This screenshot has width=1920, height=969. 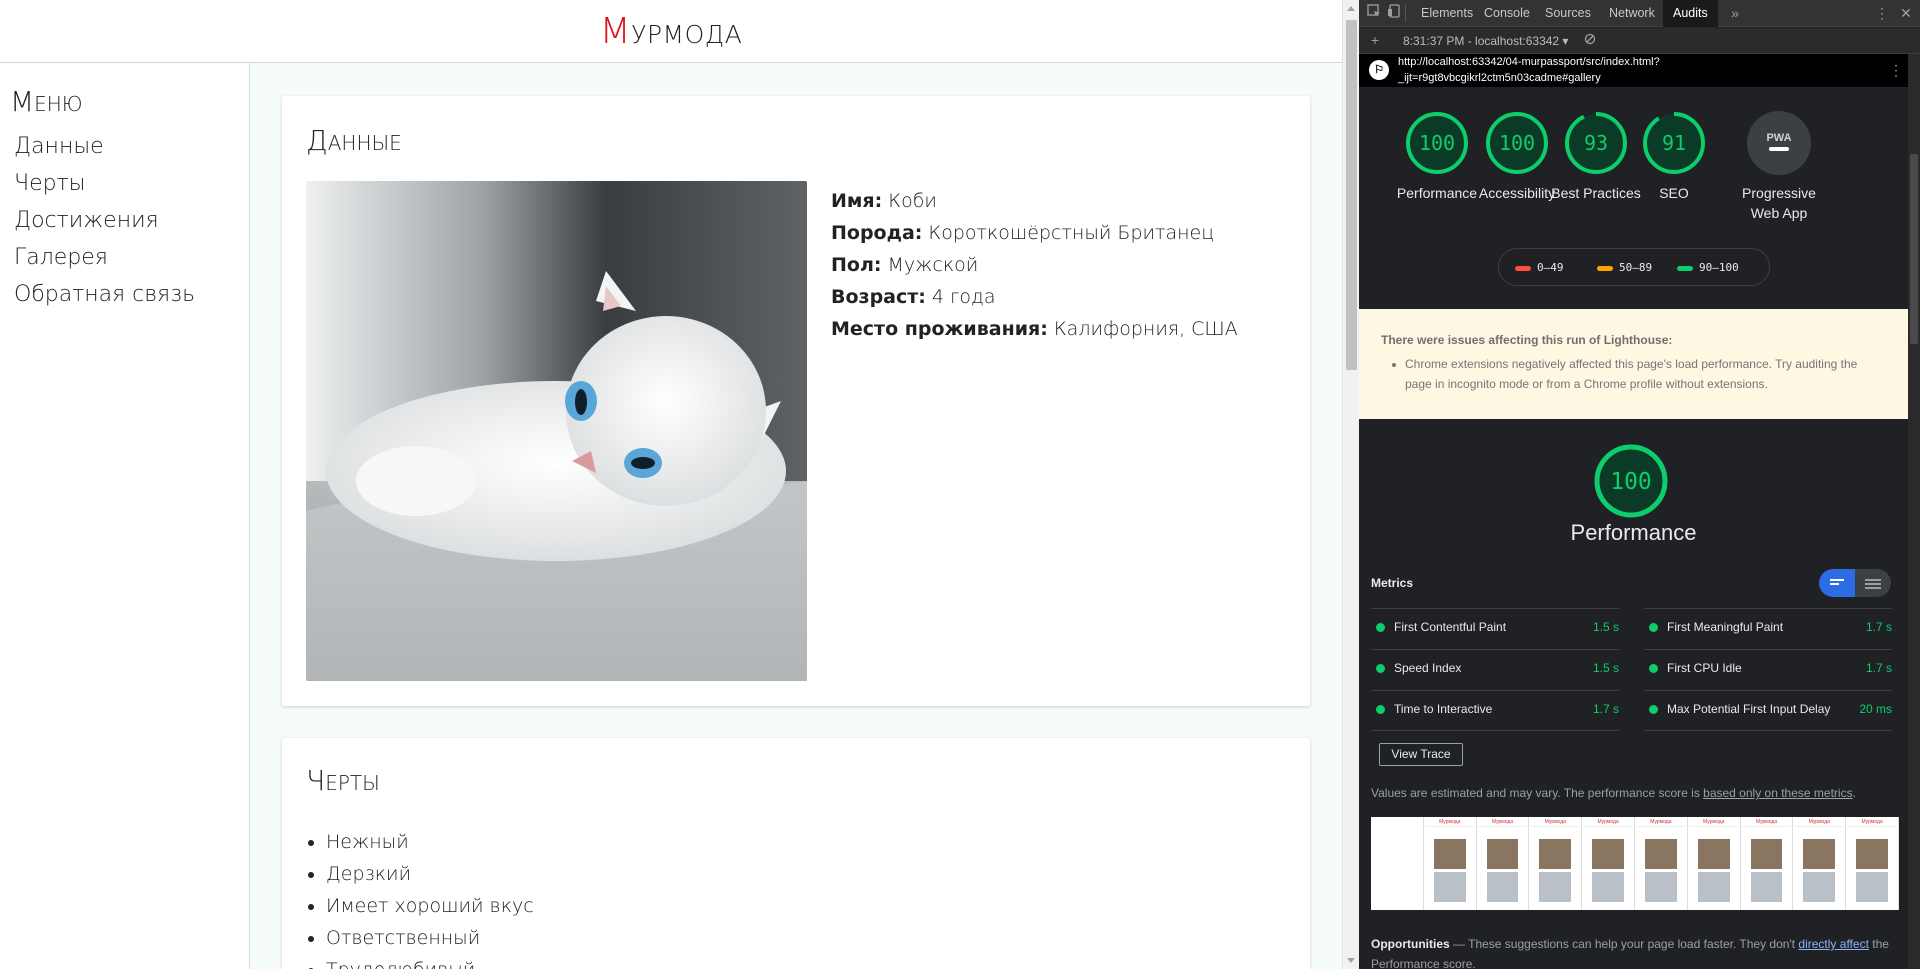 I want to click on expanded-lines-icon, so click(x=1873, y=585).